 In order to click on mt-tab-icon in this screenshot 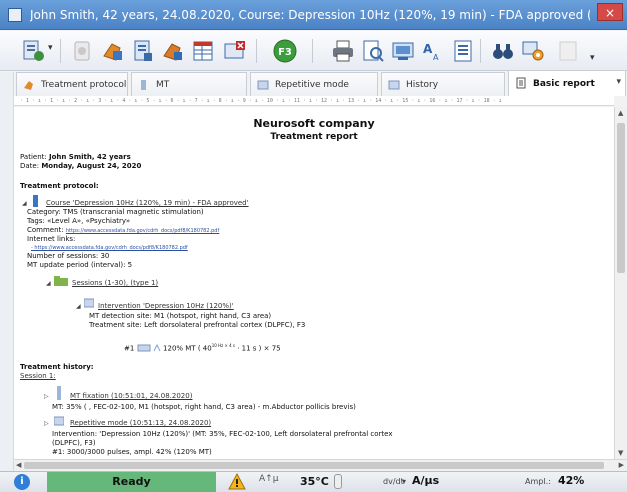, I will do `click(143, 85)`.